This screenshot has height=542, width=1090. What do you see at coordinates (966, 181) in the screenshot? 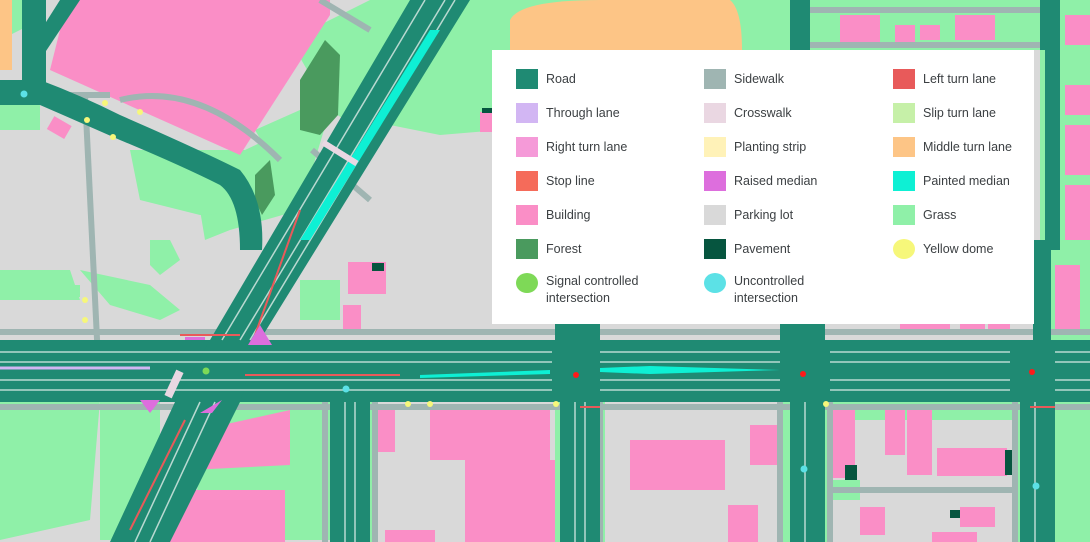
I see `legend-label-painted-median: Painted median` at bounding box center [966, 181].